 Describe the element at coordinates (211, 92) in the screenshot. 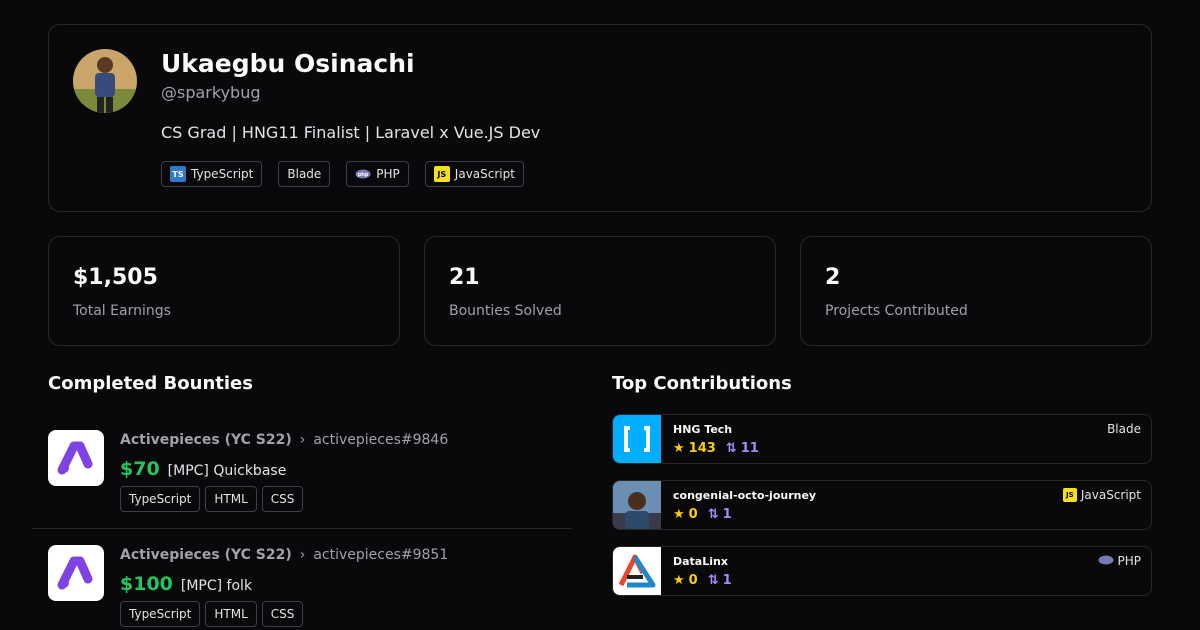

I see `profile-handle: @sparkybug` at that location.